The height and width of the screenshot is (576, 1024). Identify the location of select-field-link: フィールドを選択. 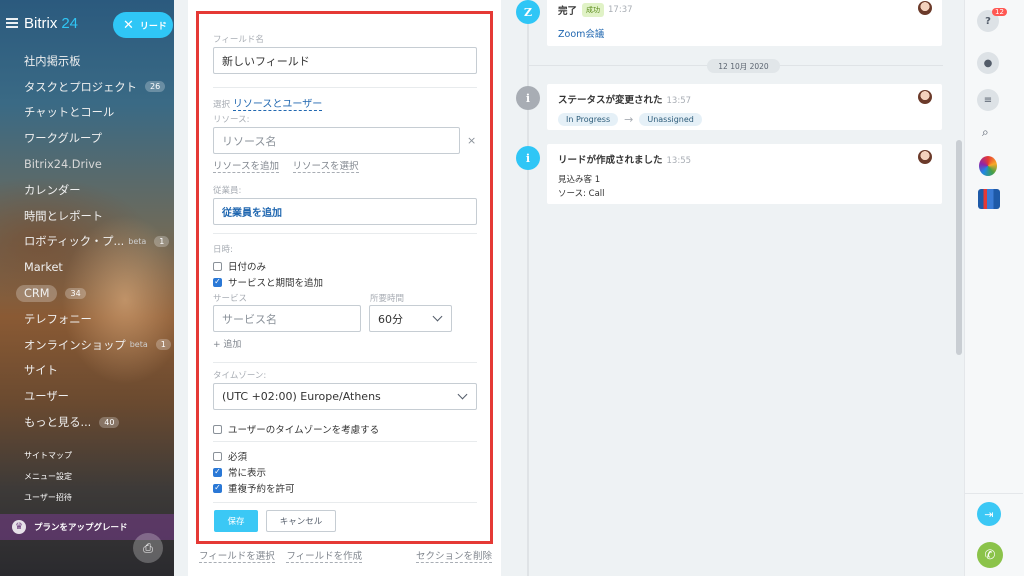
(237, 557).